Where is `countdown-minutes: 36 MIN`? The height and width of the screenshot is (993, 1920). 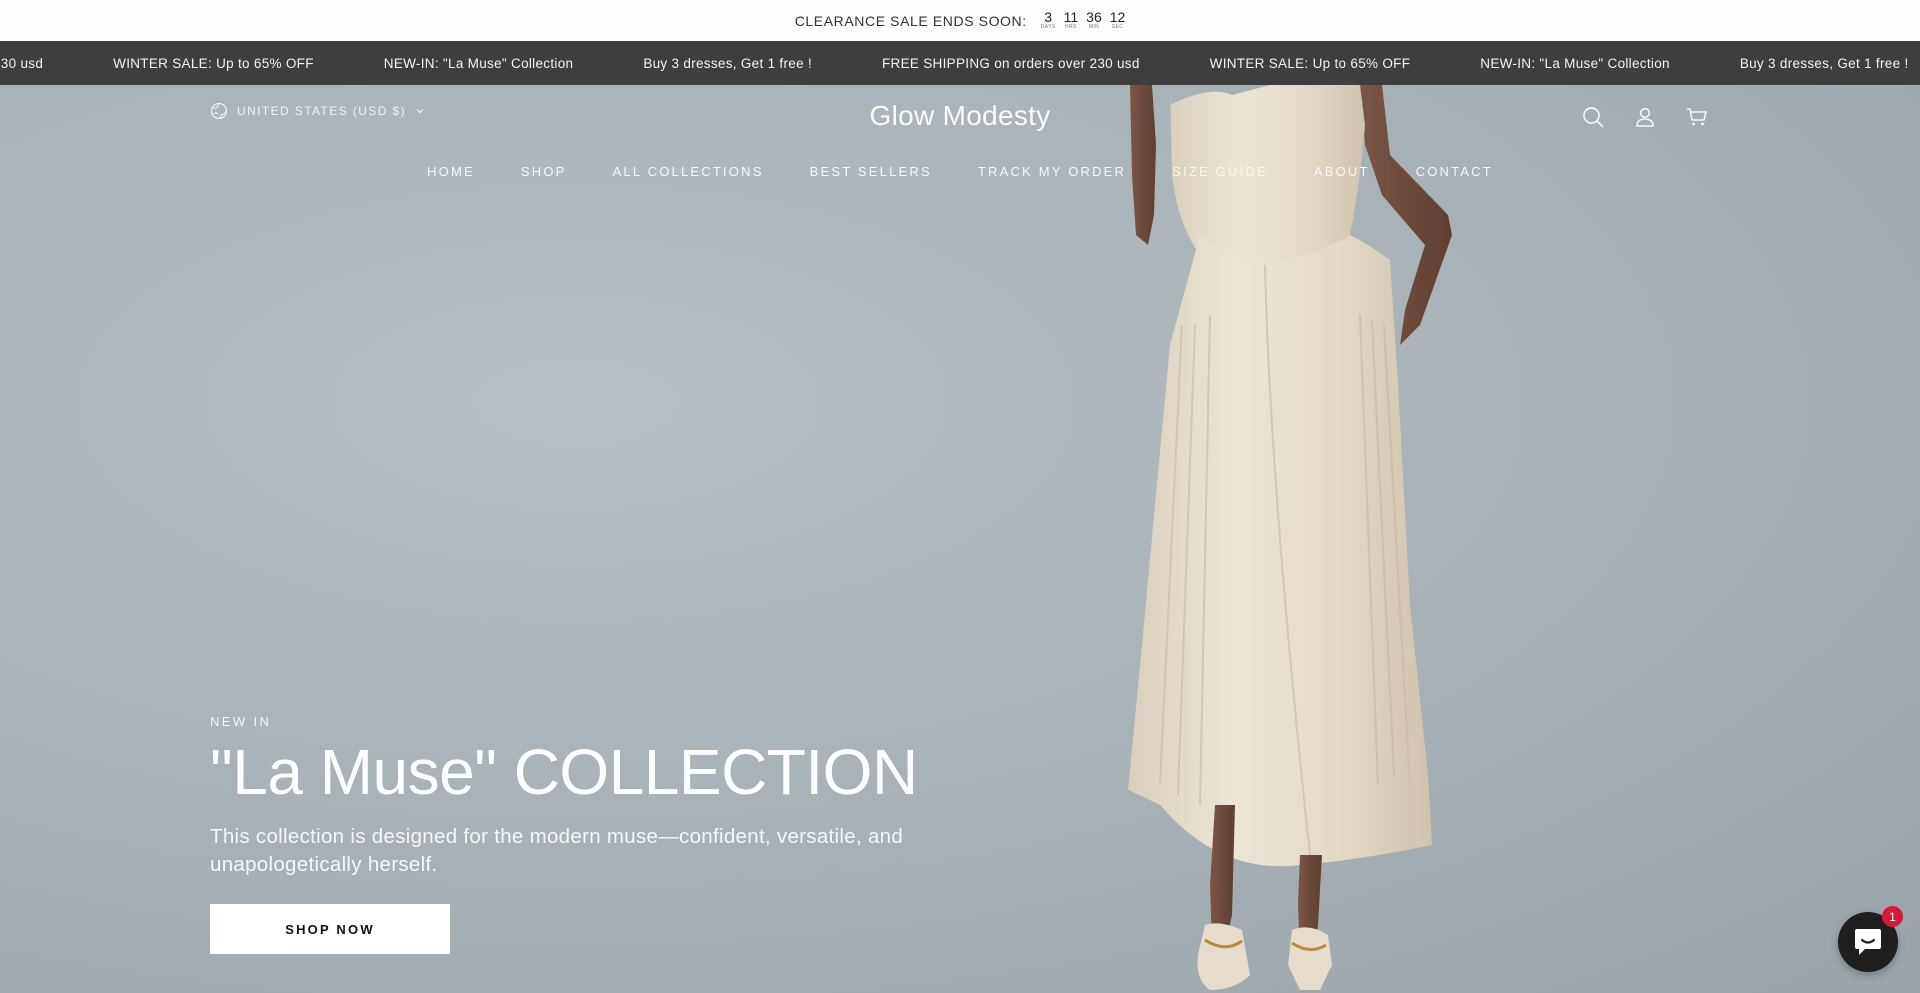
countdown-minutes: 36 MIN is located at coordinates (1094, 20).